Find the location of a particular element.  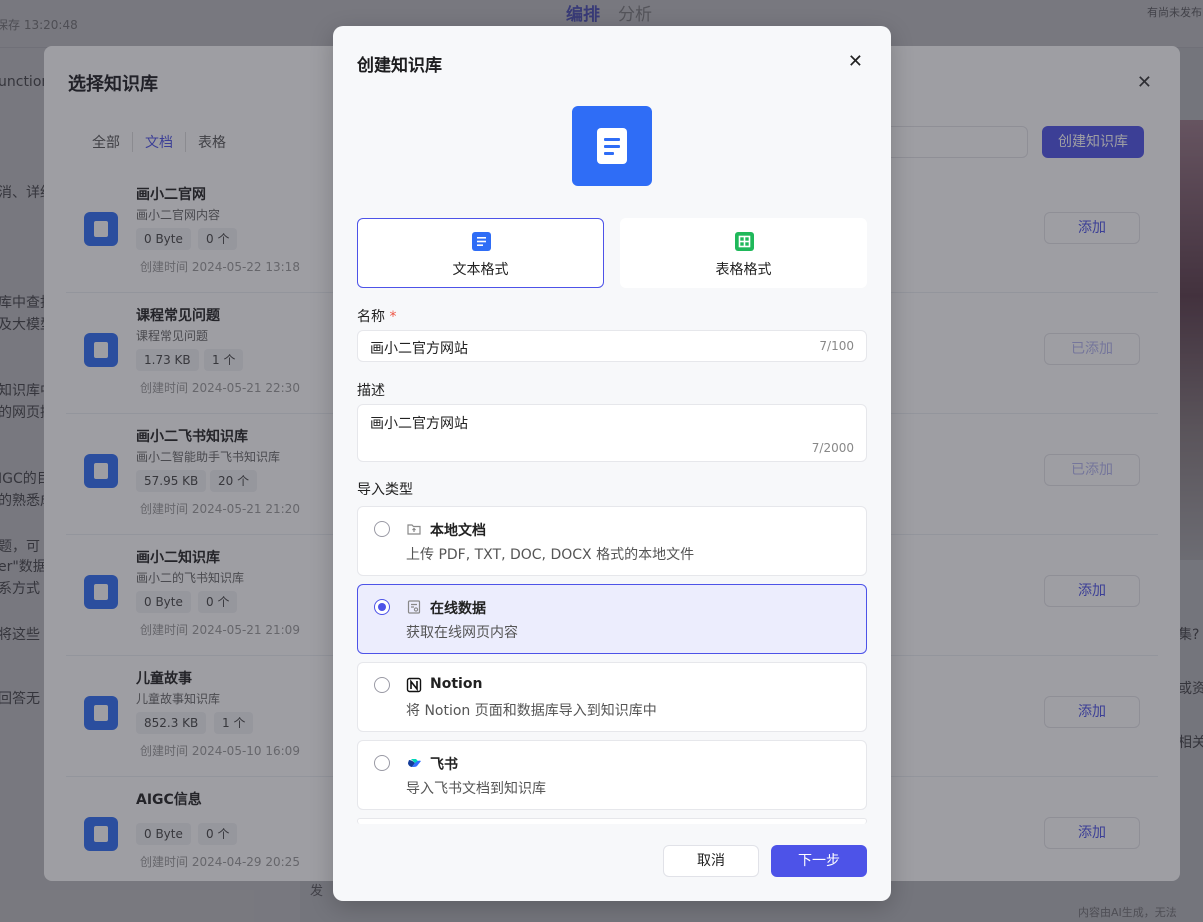

option-name: 飞书 is located at coordinates (444, 765).